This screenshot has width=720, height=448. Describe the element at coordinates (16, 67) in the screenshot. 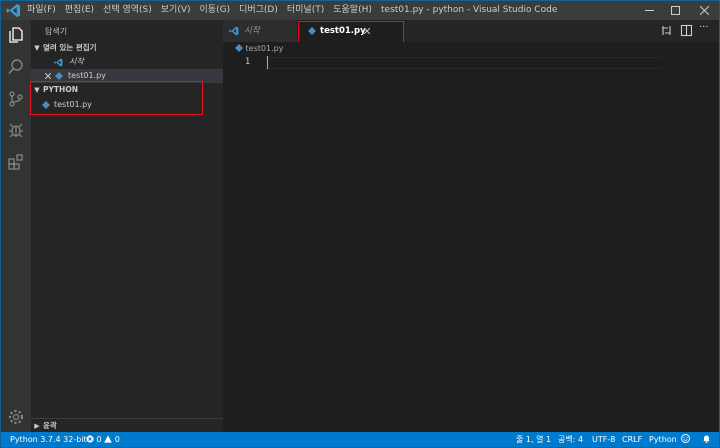

I see `search-icon` at that location.